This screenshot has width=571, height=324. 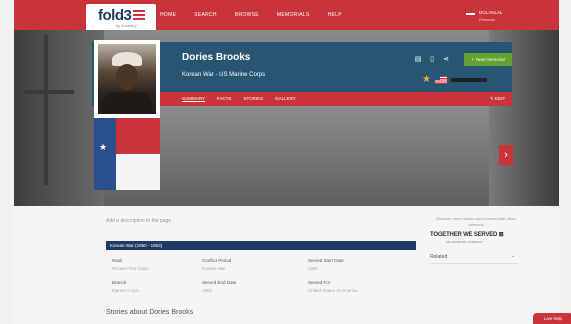 I want to click on gold-star-icon: ★, so click(x=426, y=79).